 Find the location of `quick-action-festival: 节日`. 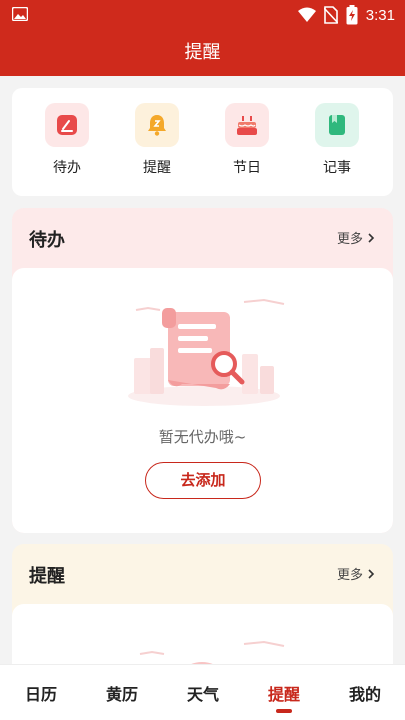

quick-action-festival: 节日 is located at coordinates (247, 140).